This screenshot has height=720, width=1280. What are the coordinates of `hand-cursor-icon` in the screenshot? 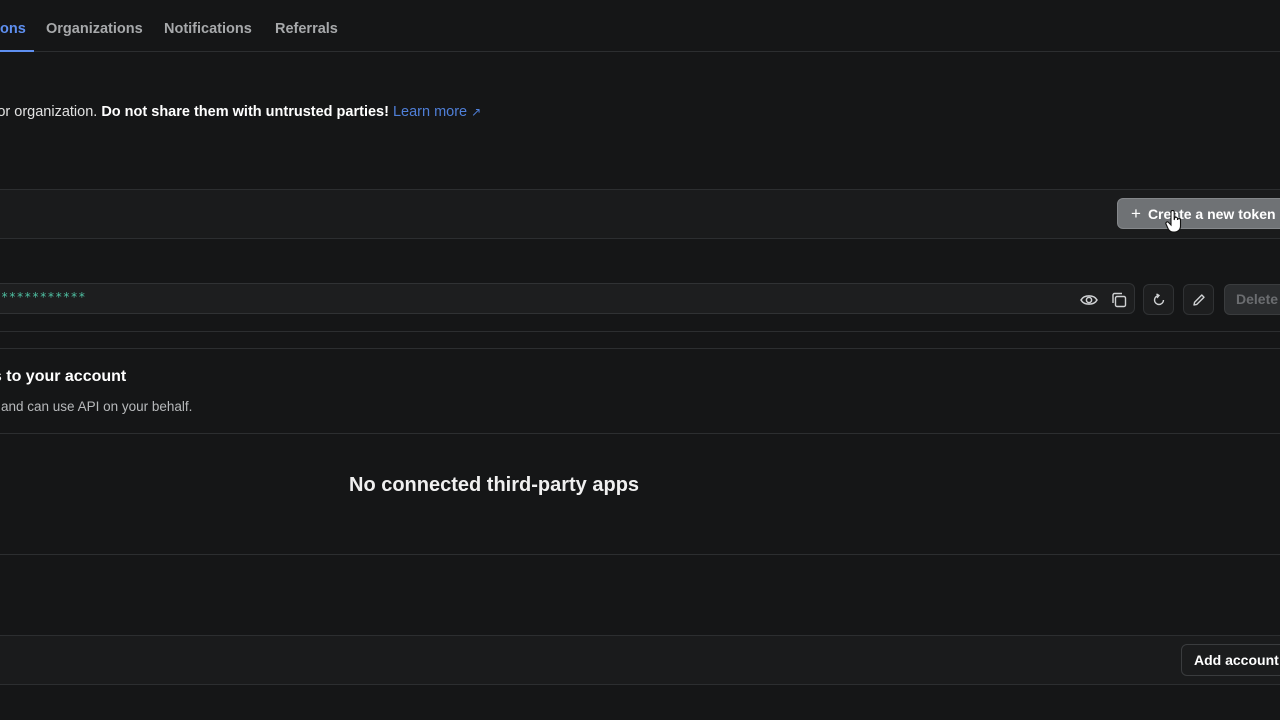 It's located at (1173, 221).